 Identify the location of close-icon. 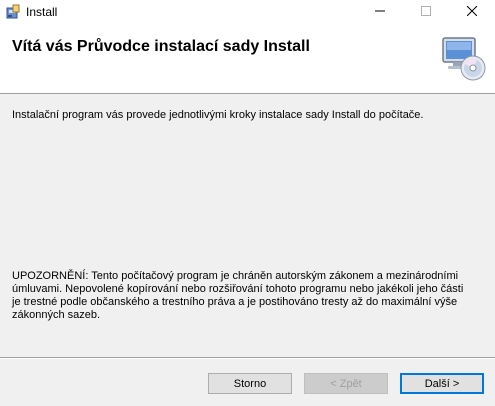
(472, 12).